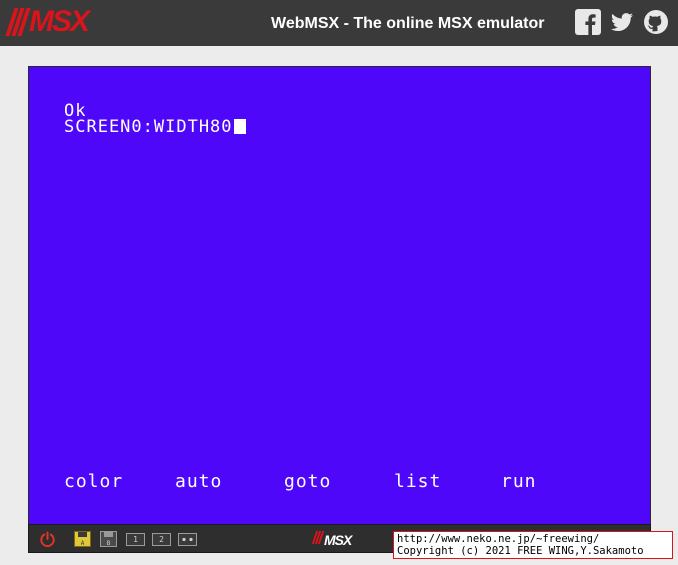 The height and width of the screenshot is (565, 678). I want to click on watermark-url: http://www.neko.ne.jp/~freewing/, so click(498, 539).